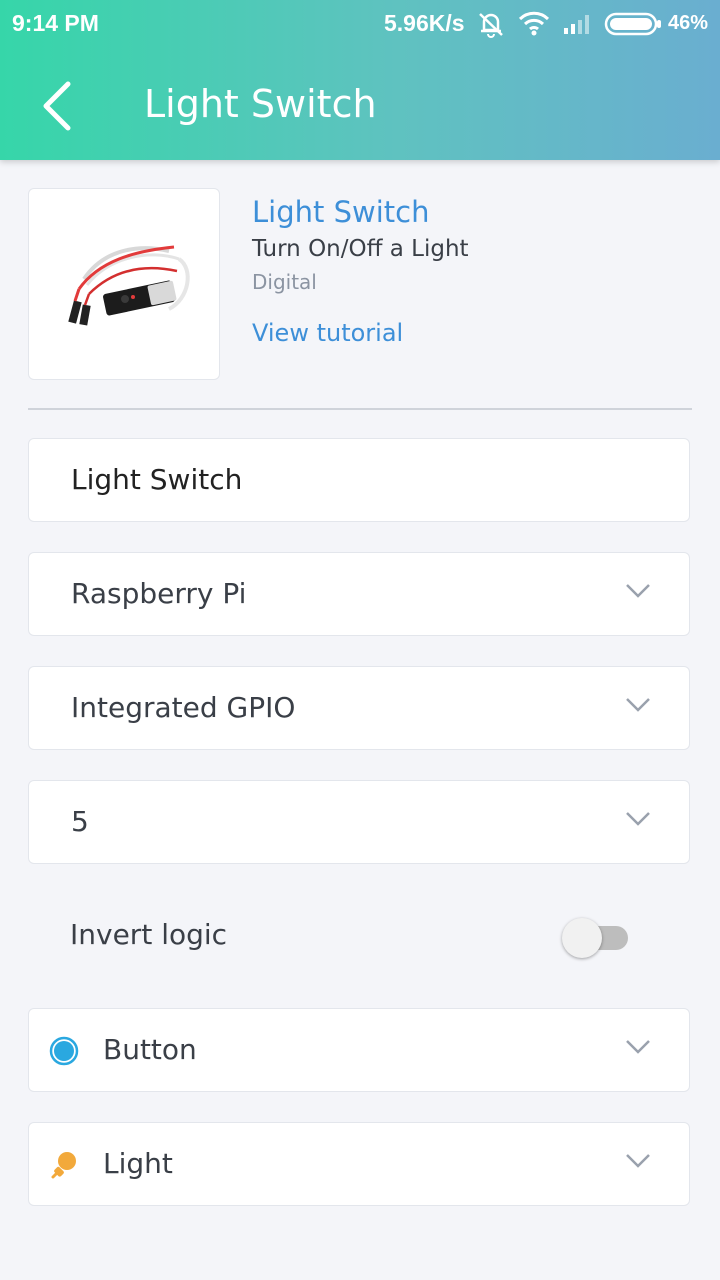  I want to click on widget-image, so click(124, 284).